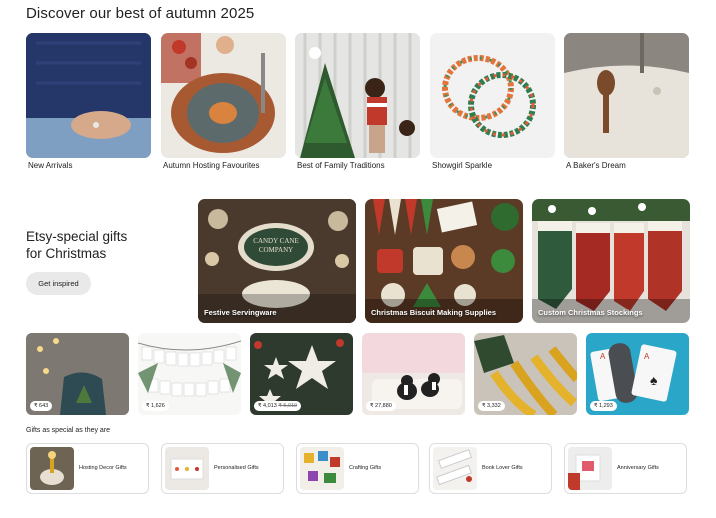  What do you see at coordinates (211, 165) in the screenshot?
I see `category-label: Autumn Hosting Favourites` at bounding box center [211, 165].